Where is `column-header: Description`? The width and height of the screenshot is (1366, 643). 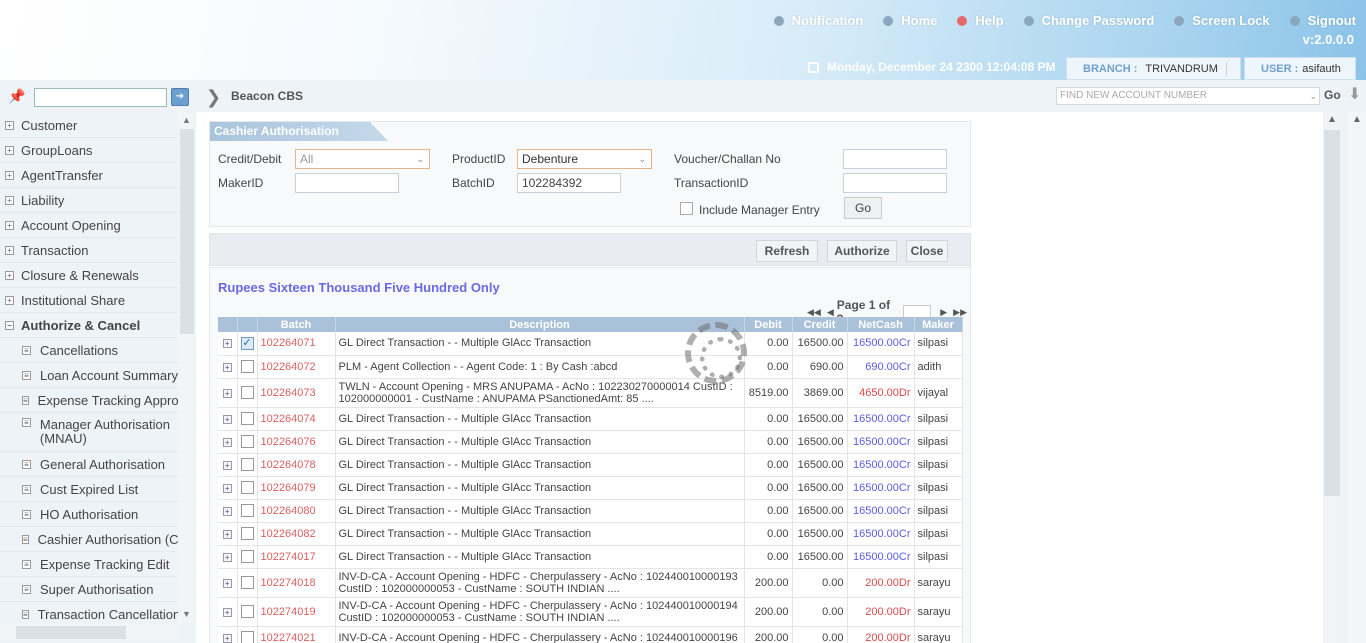
column-header: Description is located at coordinates (540, 324).